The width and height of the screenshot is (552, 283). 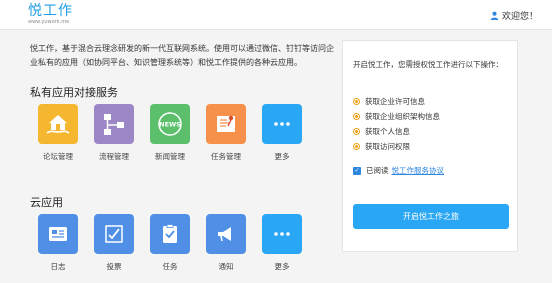 I want to click on app-label: 论坛管理, so click(x=58, y=156).